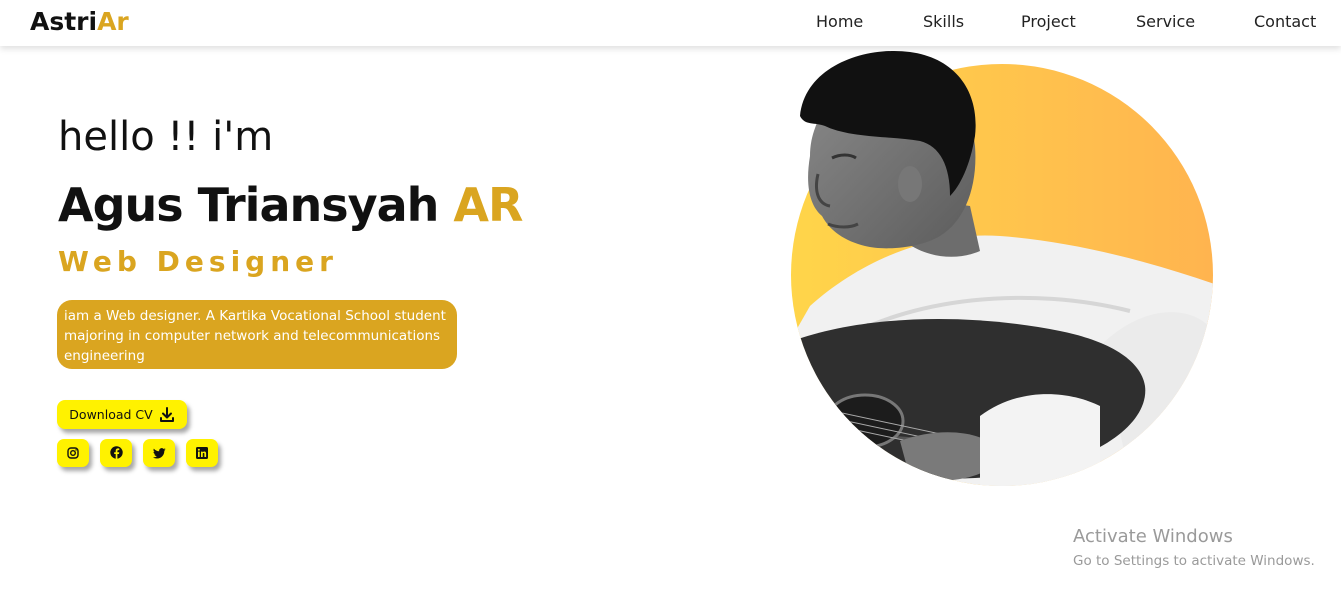 Image resolution: width=1341 pixels, height=603 pixels. What do you see at coordinates (839, 21) in the screenshot?
I see `nav-link-home: Home` at bounding box center [839, 21].